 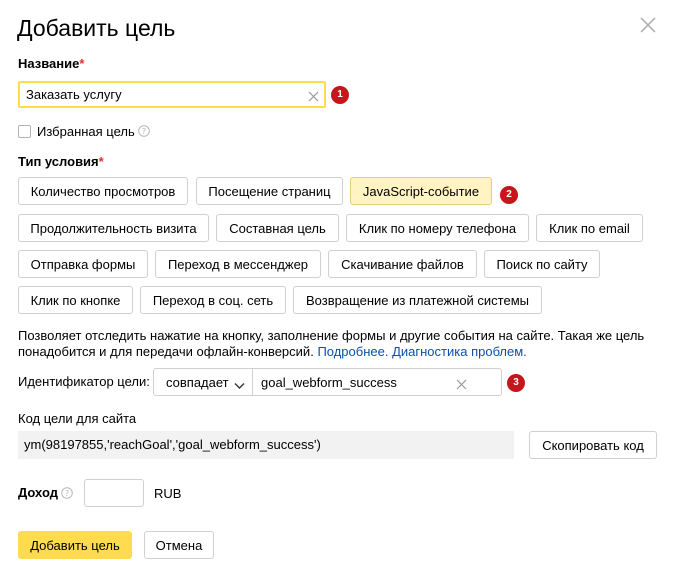 I want to click on copy-code-button: Скопировать код, so click(x=593, y=445).